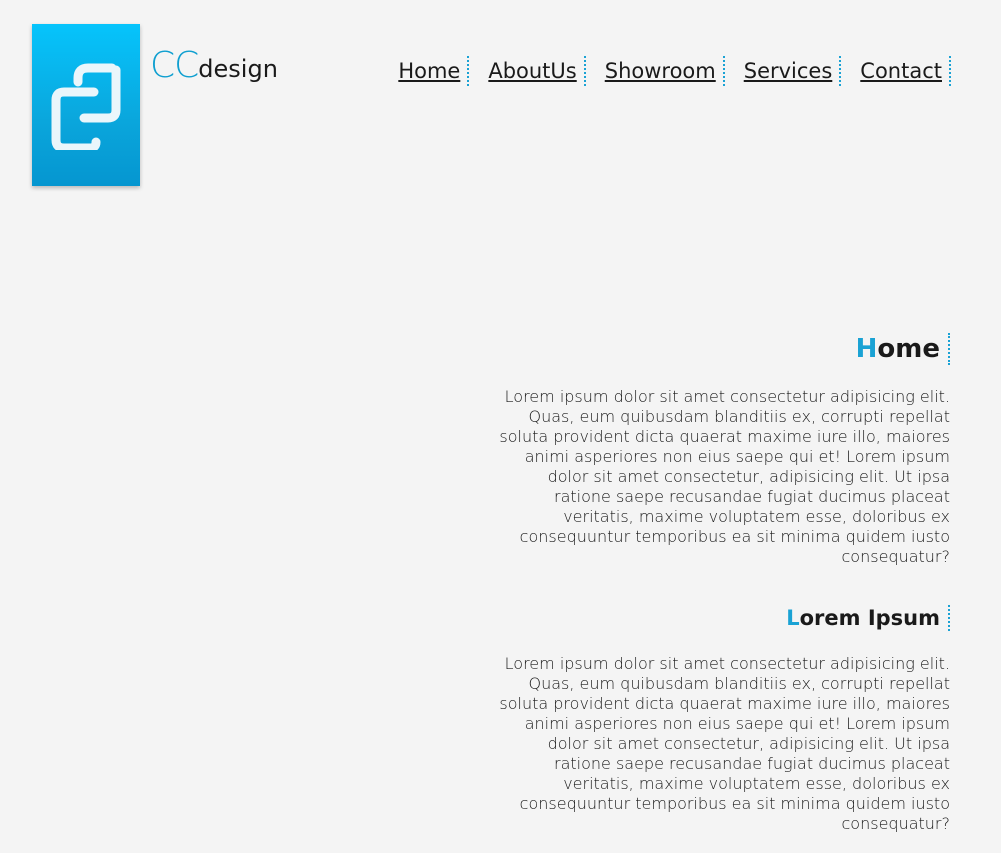 This screenshot has width=1001, height=853. Describe the element at coordinates (793, 71) in the screenshot. I see `nav-services-link: Services` at that location.